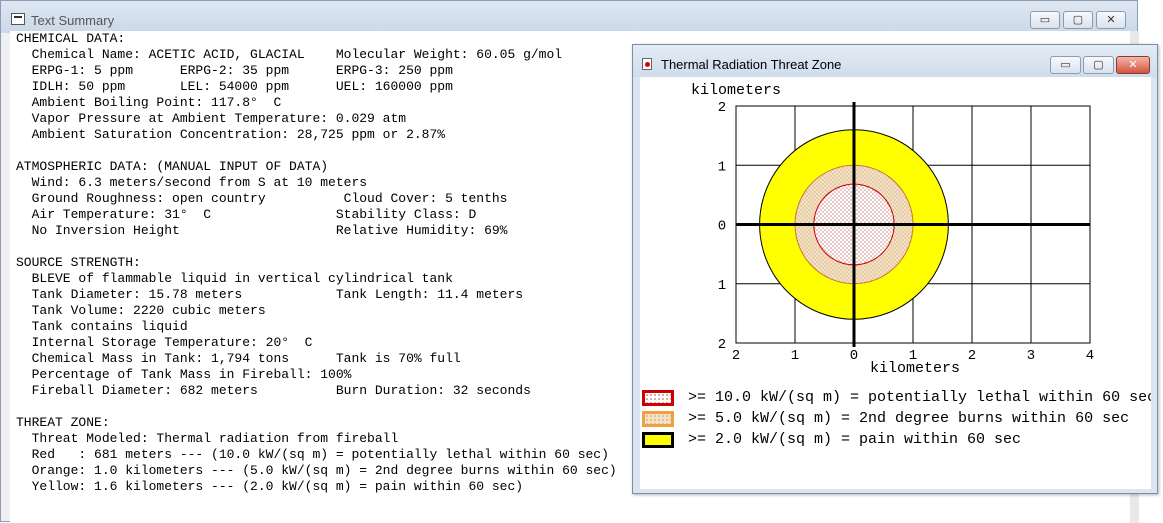 This screenshot has width=1163, height=523. What do you see at coordinates (18, 19) in the screenshot?
I see `window-icon` at bounding box center [18, 19].